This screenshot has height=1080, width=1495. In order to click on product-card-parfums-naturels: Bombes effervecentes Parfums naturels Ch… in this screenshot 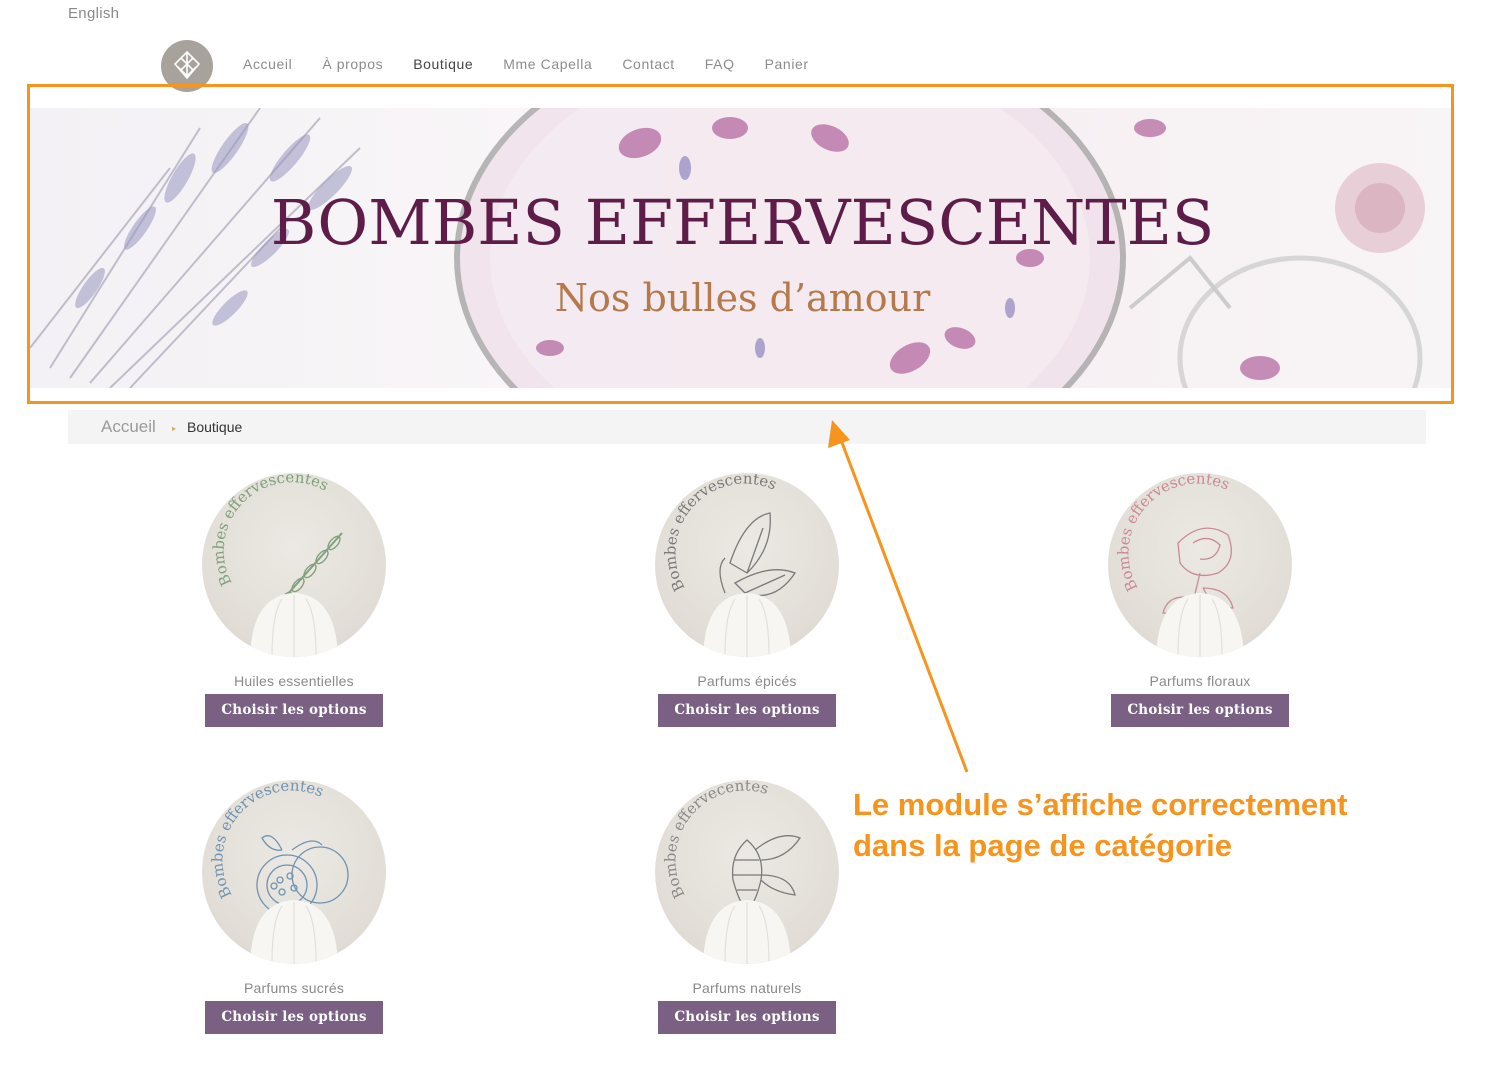, I will do `click(747, 907)`.